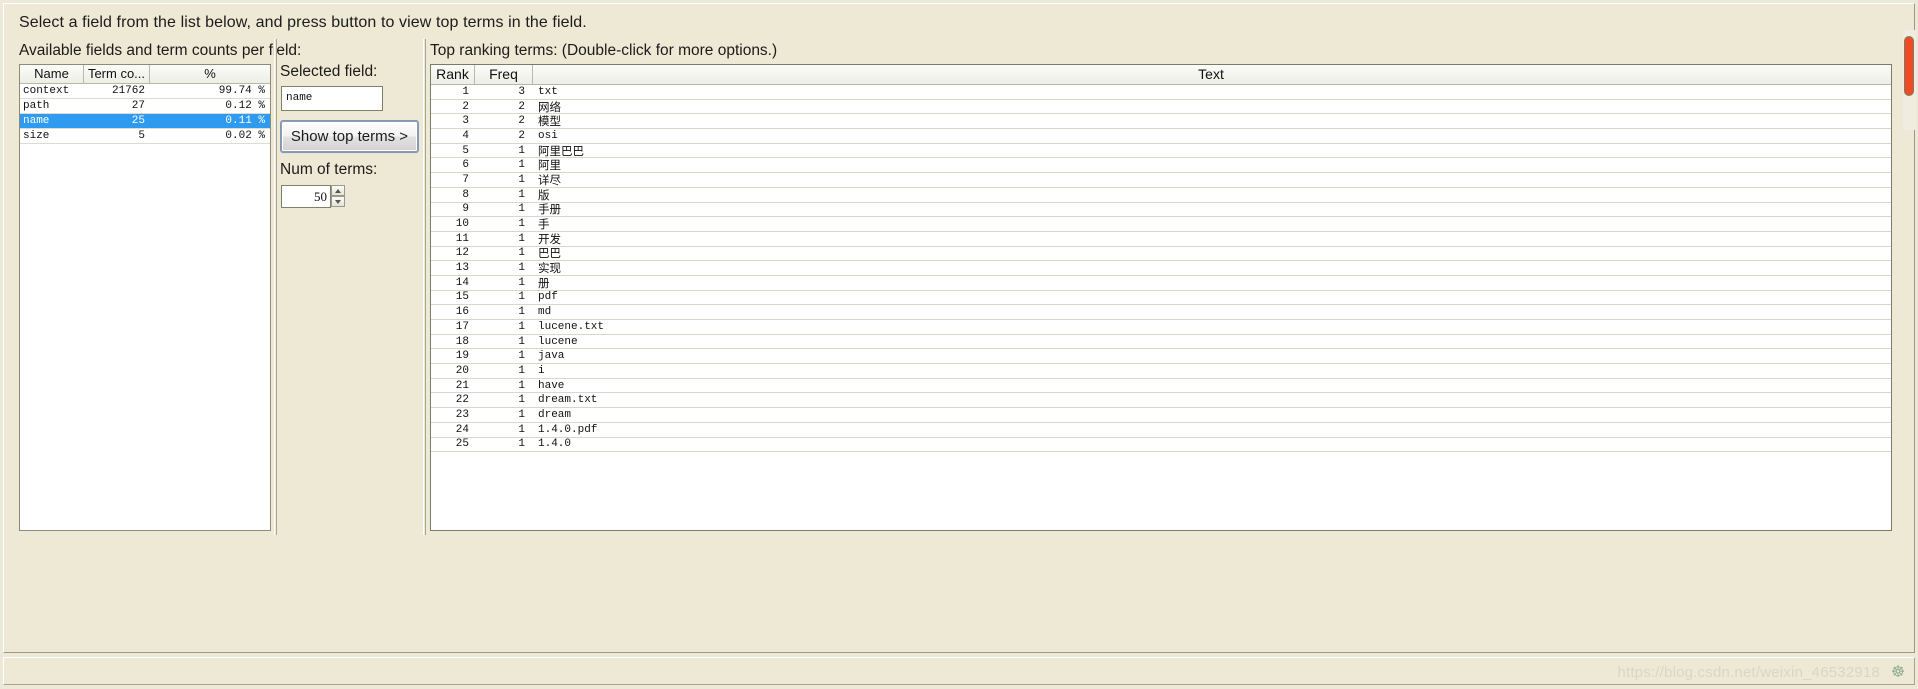 Image resolution: width=1918 pixels, height=689 pixels. Describe the element at coordinates (306, 196) in the screenshot. I see `num-of-terms-input: 50` at that location.